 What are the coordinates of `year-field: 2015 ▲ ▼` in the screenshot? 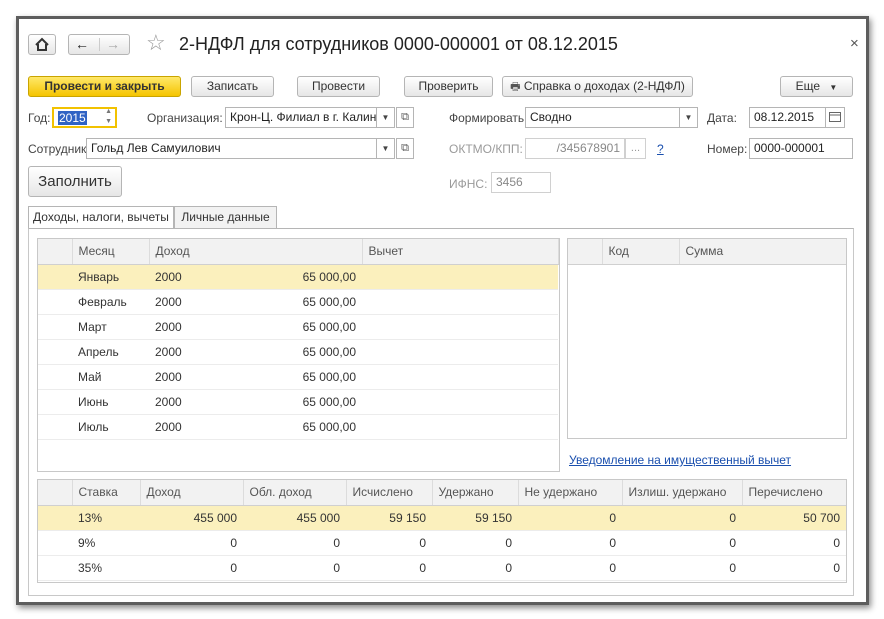 It's located at (84, 117).